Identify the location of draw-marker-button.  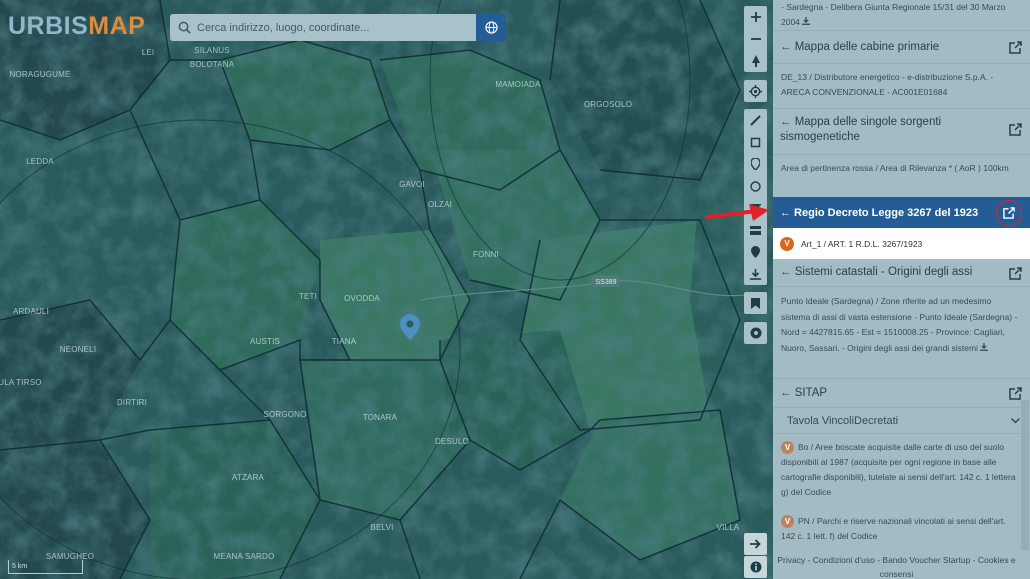
(755, 164).